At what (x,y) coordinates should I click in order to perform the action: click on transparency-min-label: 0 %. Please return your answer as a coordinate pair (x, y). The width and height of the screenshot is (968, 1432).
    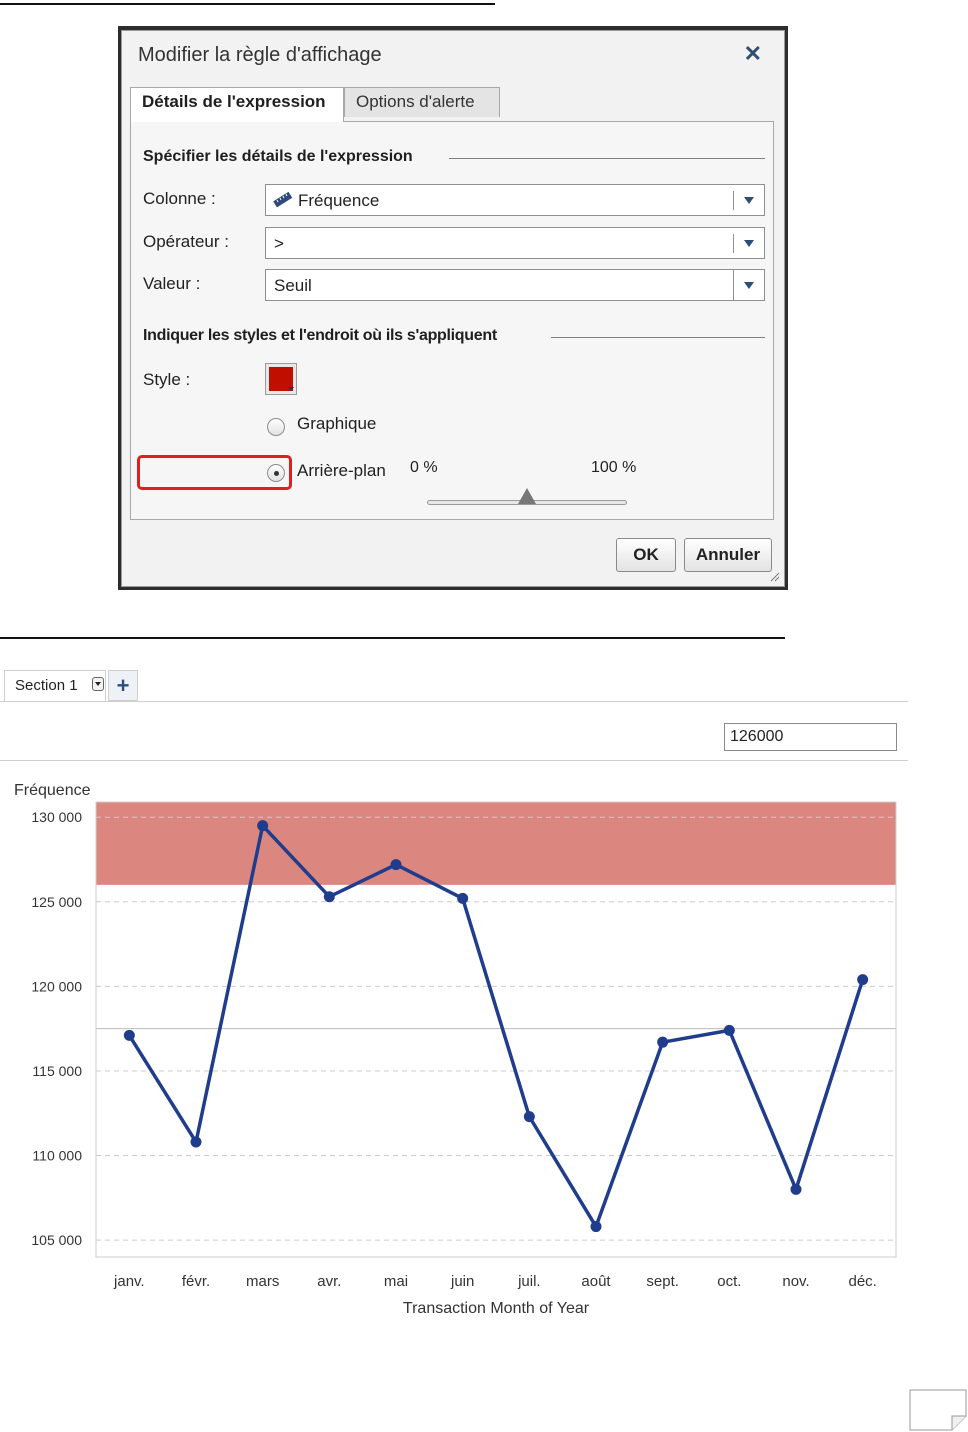
    Looking at the image, I should click on (424, 467).